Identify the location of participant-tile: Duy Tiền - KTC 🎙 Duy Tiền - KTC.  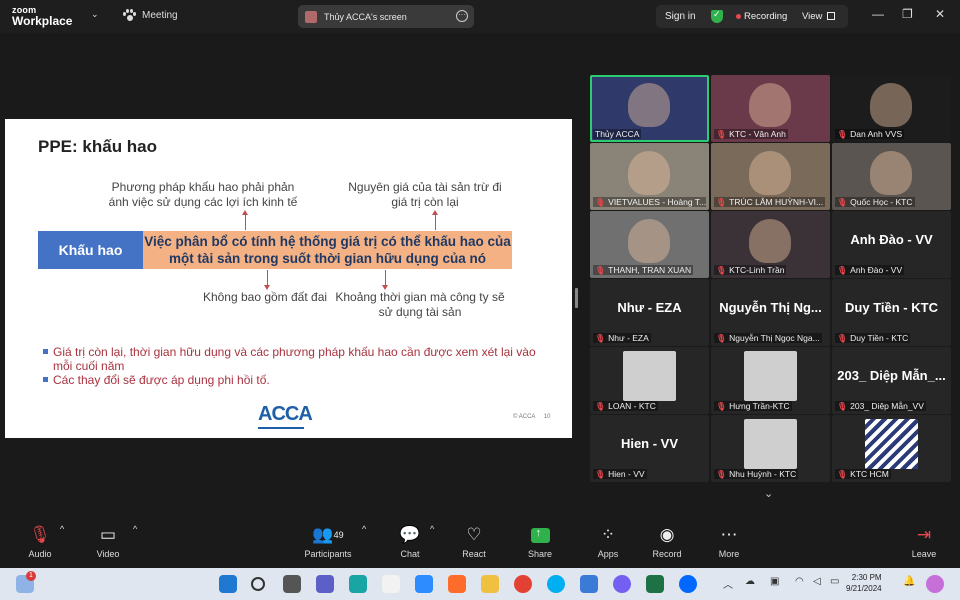
(891, 312).